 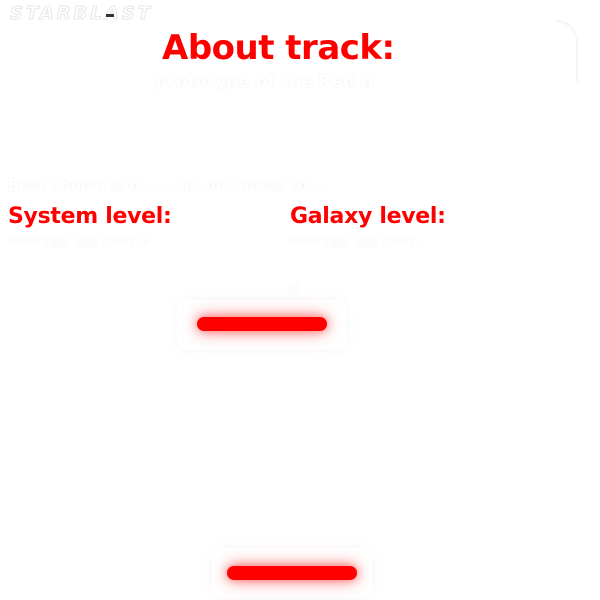 What do you see at coordinates (79, 241) in the screenshot?
I see `system-lap-time: Average lap time:4` at bounding box center [79, 241].